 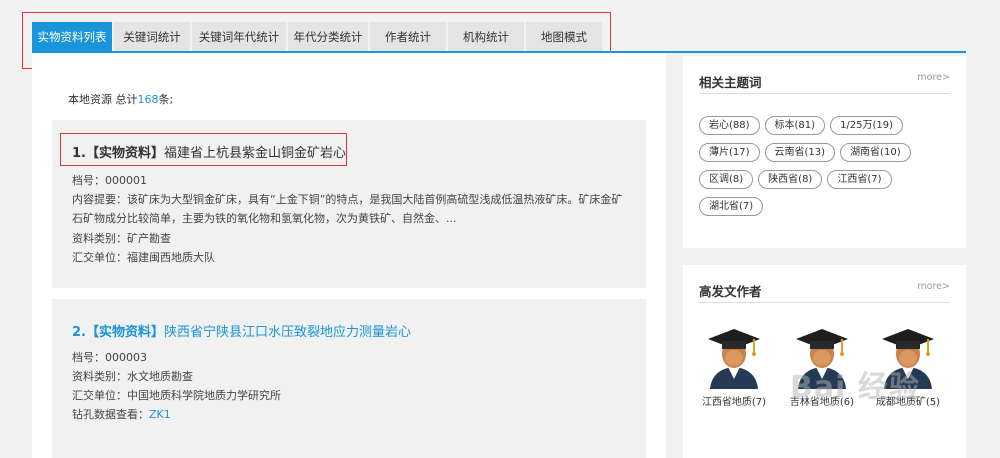 I want to click on drill-link: ZK1, so click(x=160, y=414).